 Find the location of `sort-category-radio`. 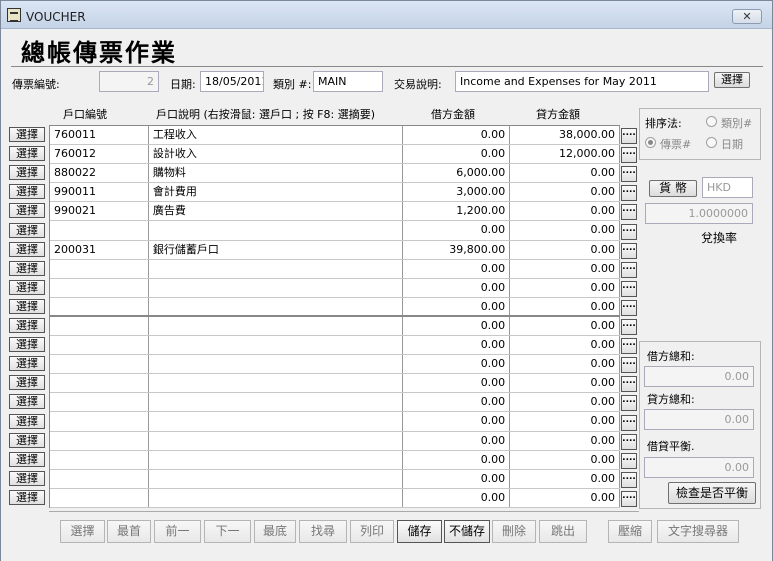

sort-category-radio is located at coordinates (711, 121).